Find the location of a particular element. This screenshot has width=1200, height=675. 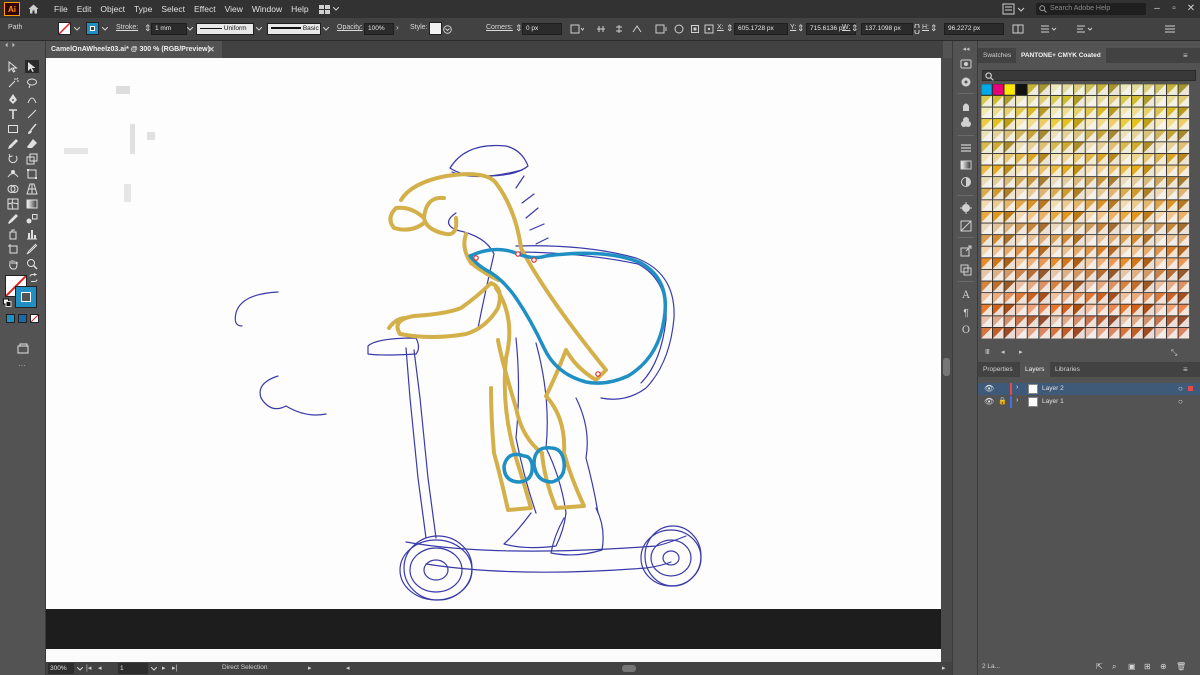

line-segment-tool-icon is located at coordinates (32, 113).